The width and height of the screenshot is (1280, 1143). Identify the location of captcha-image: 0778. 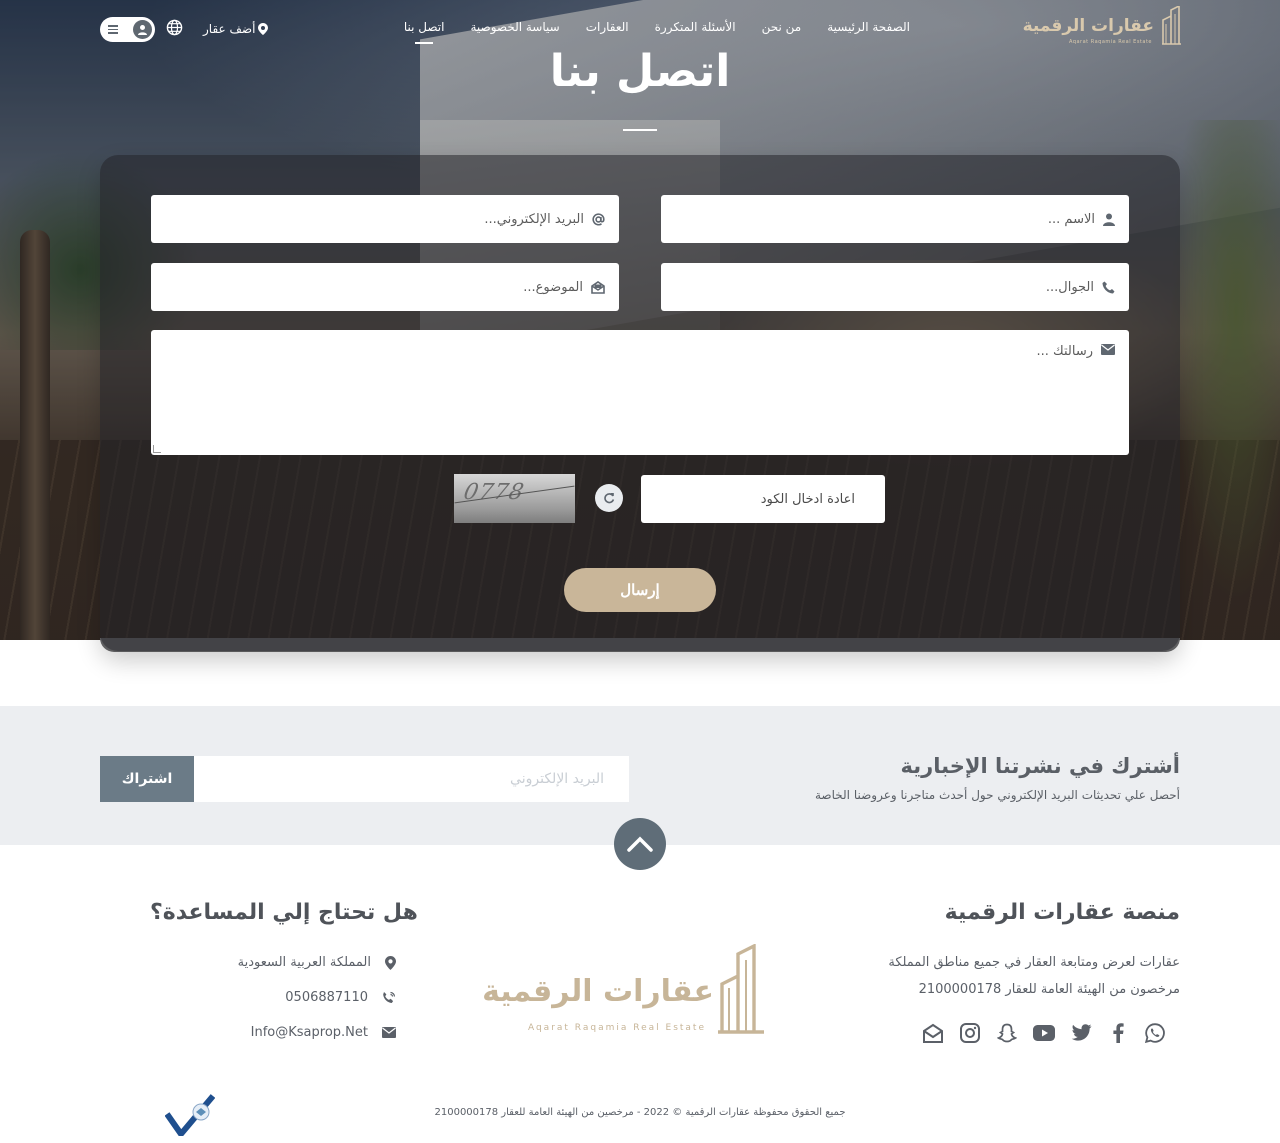
(514, 498).